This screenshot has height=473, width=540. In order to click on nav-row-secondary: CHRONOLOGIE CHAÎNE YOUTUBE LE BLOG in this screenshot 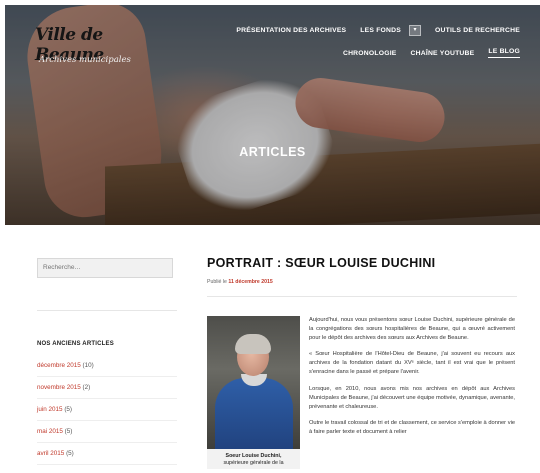, I will do `click(378, 53)`.